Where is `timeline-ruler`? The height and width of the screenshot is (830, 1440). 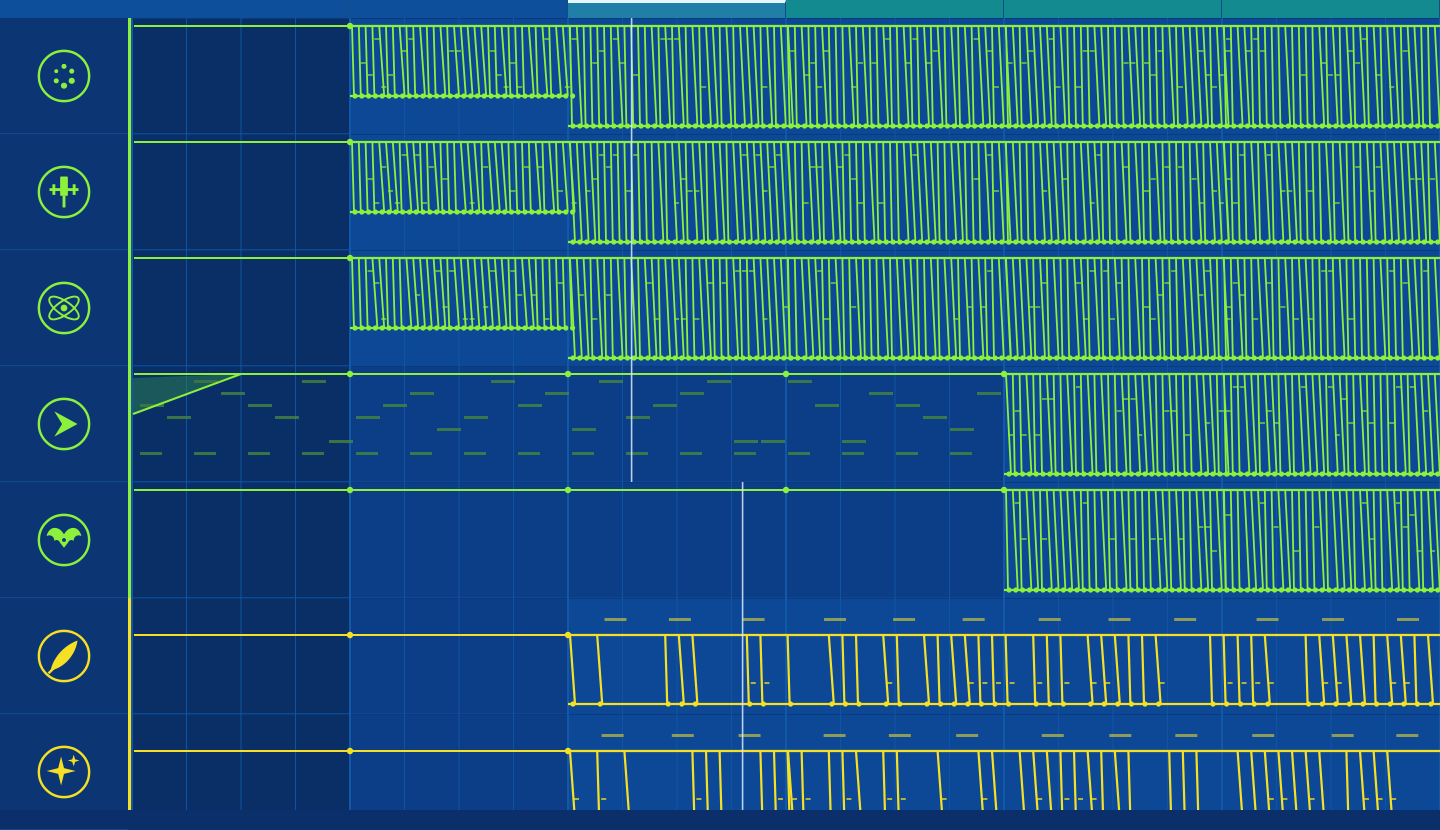
timeline-ruler is located at coordinates (720, 9).